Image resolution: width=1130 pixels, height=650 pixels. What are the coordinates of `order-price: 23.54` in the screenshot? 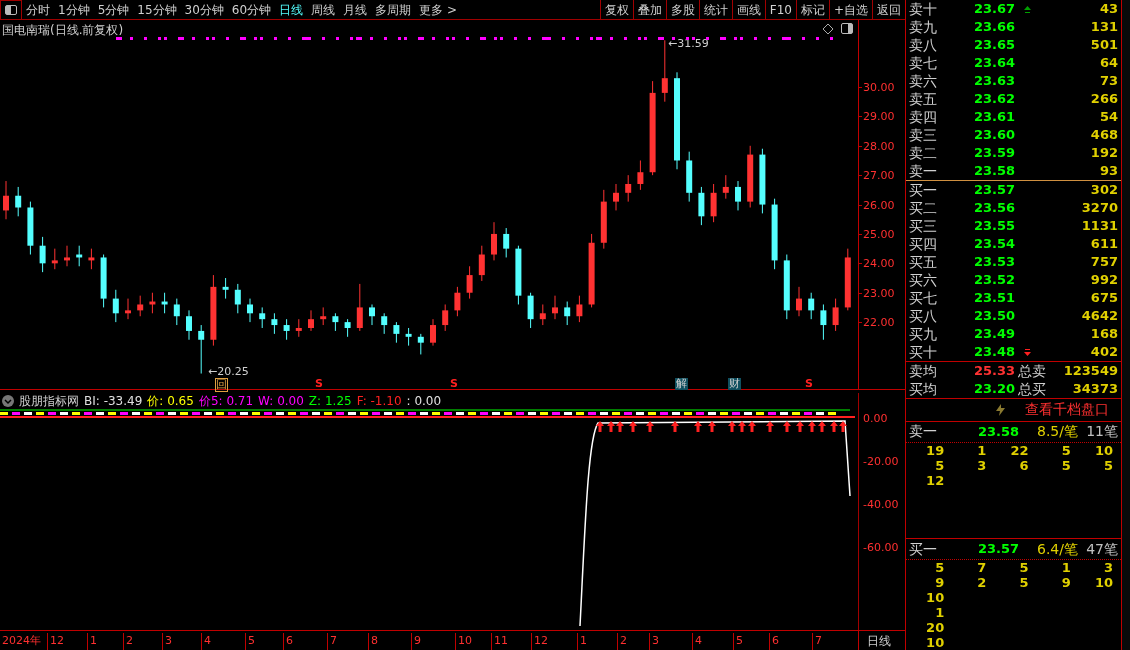 It's located at (995, 244).